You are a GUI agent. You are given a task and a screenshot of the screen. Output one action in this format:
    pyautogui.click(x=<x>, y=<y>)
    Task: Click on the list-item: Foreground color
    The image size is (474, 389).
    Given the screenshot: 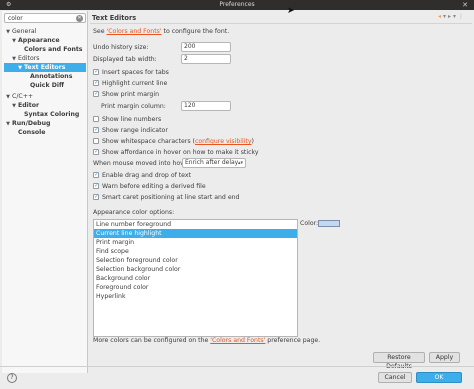 What is the action you would take?
    pyautogui.click(x=195, y=287)
    